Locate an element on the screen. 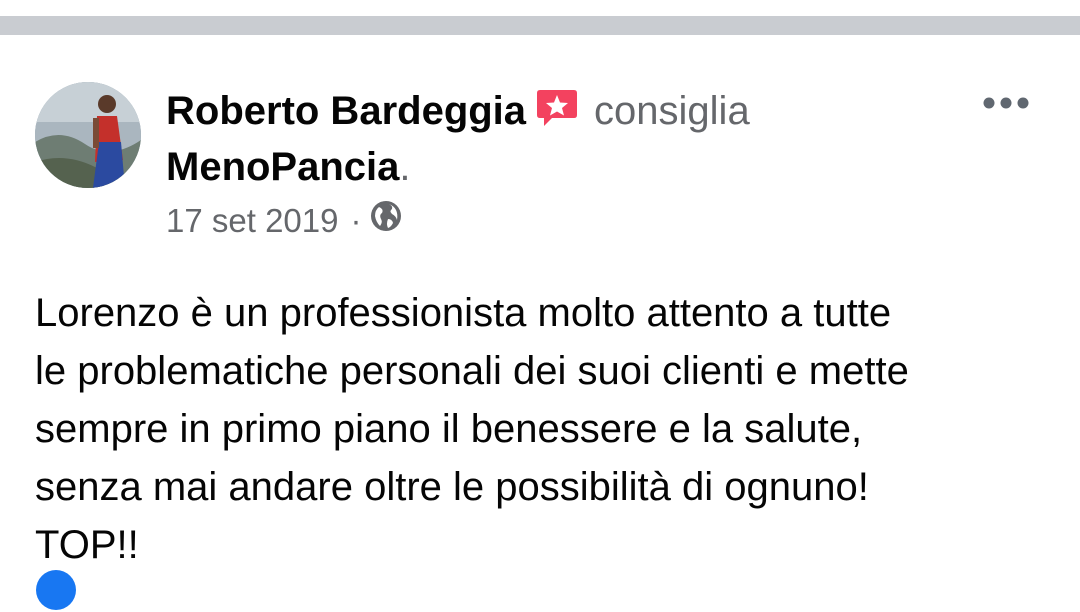  avatar-image is located at coordinates (88, 135).